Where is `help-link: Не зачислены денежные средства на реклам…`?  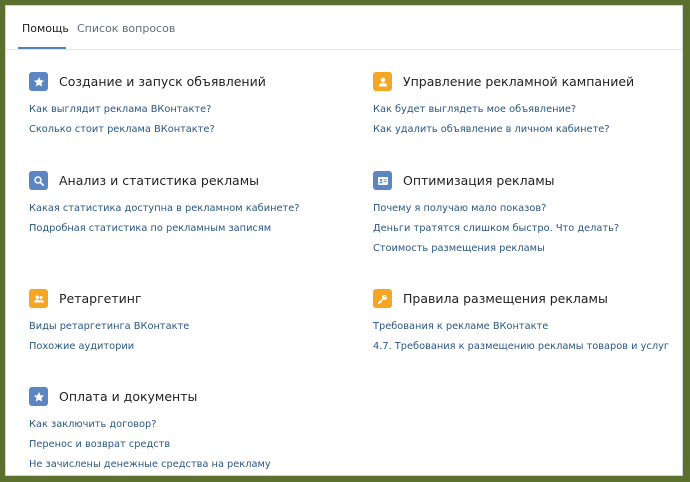
help-link: Не зачислены денежные средства на реклам… is located at coordinates (150, 465).